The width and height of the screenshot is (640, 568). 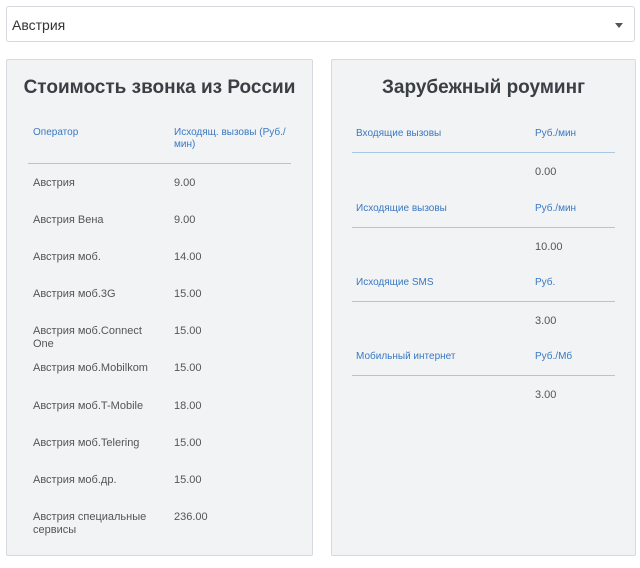 What do you see at coordinates (406, 356) in the screenshot?
I see `roaming-item-label: Мобильный интернет` at bounding box center [406, 356].